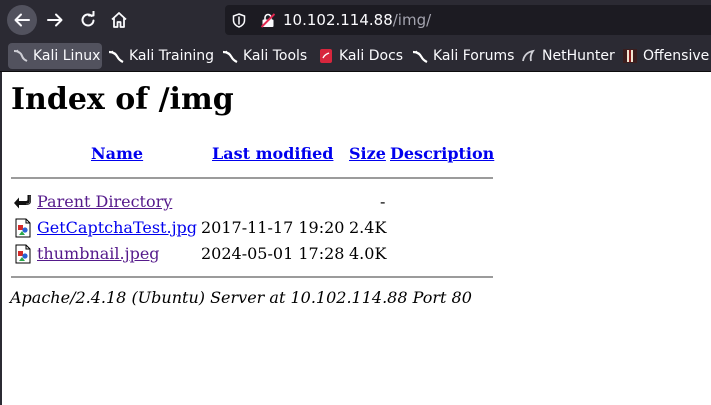 This screenshot has width=711, height=405. I want to click on offsec-icon, so click(630, 56).